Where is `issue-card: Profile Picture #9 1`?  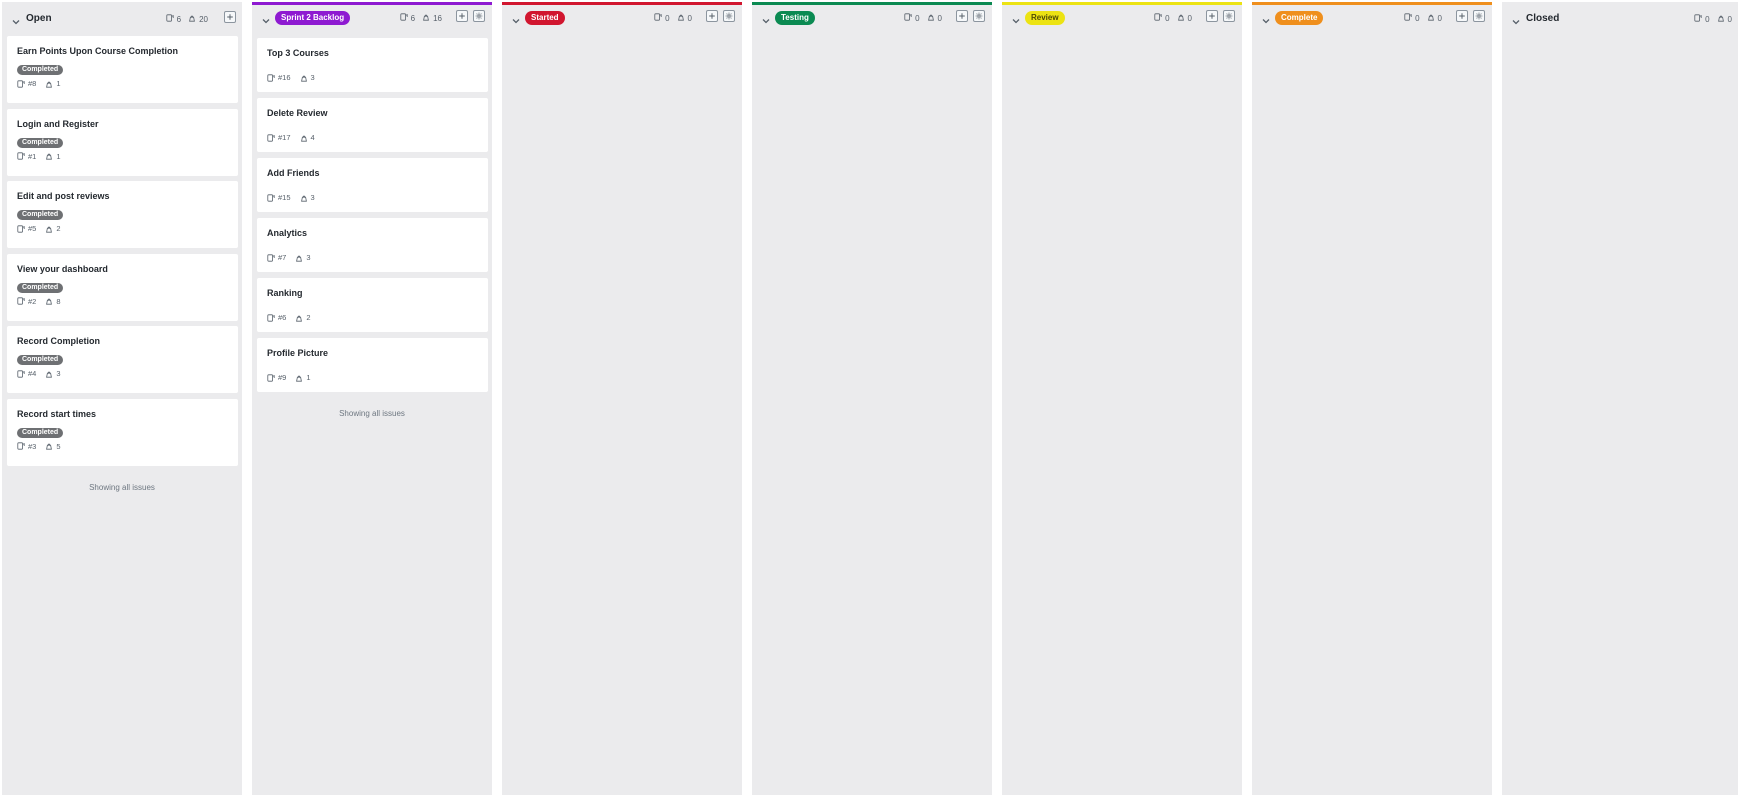
issue-card: Profile Picture #9 1 is located at coordinates (372, 365).